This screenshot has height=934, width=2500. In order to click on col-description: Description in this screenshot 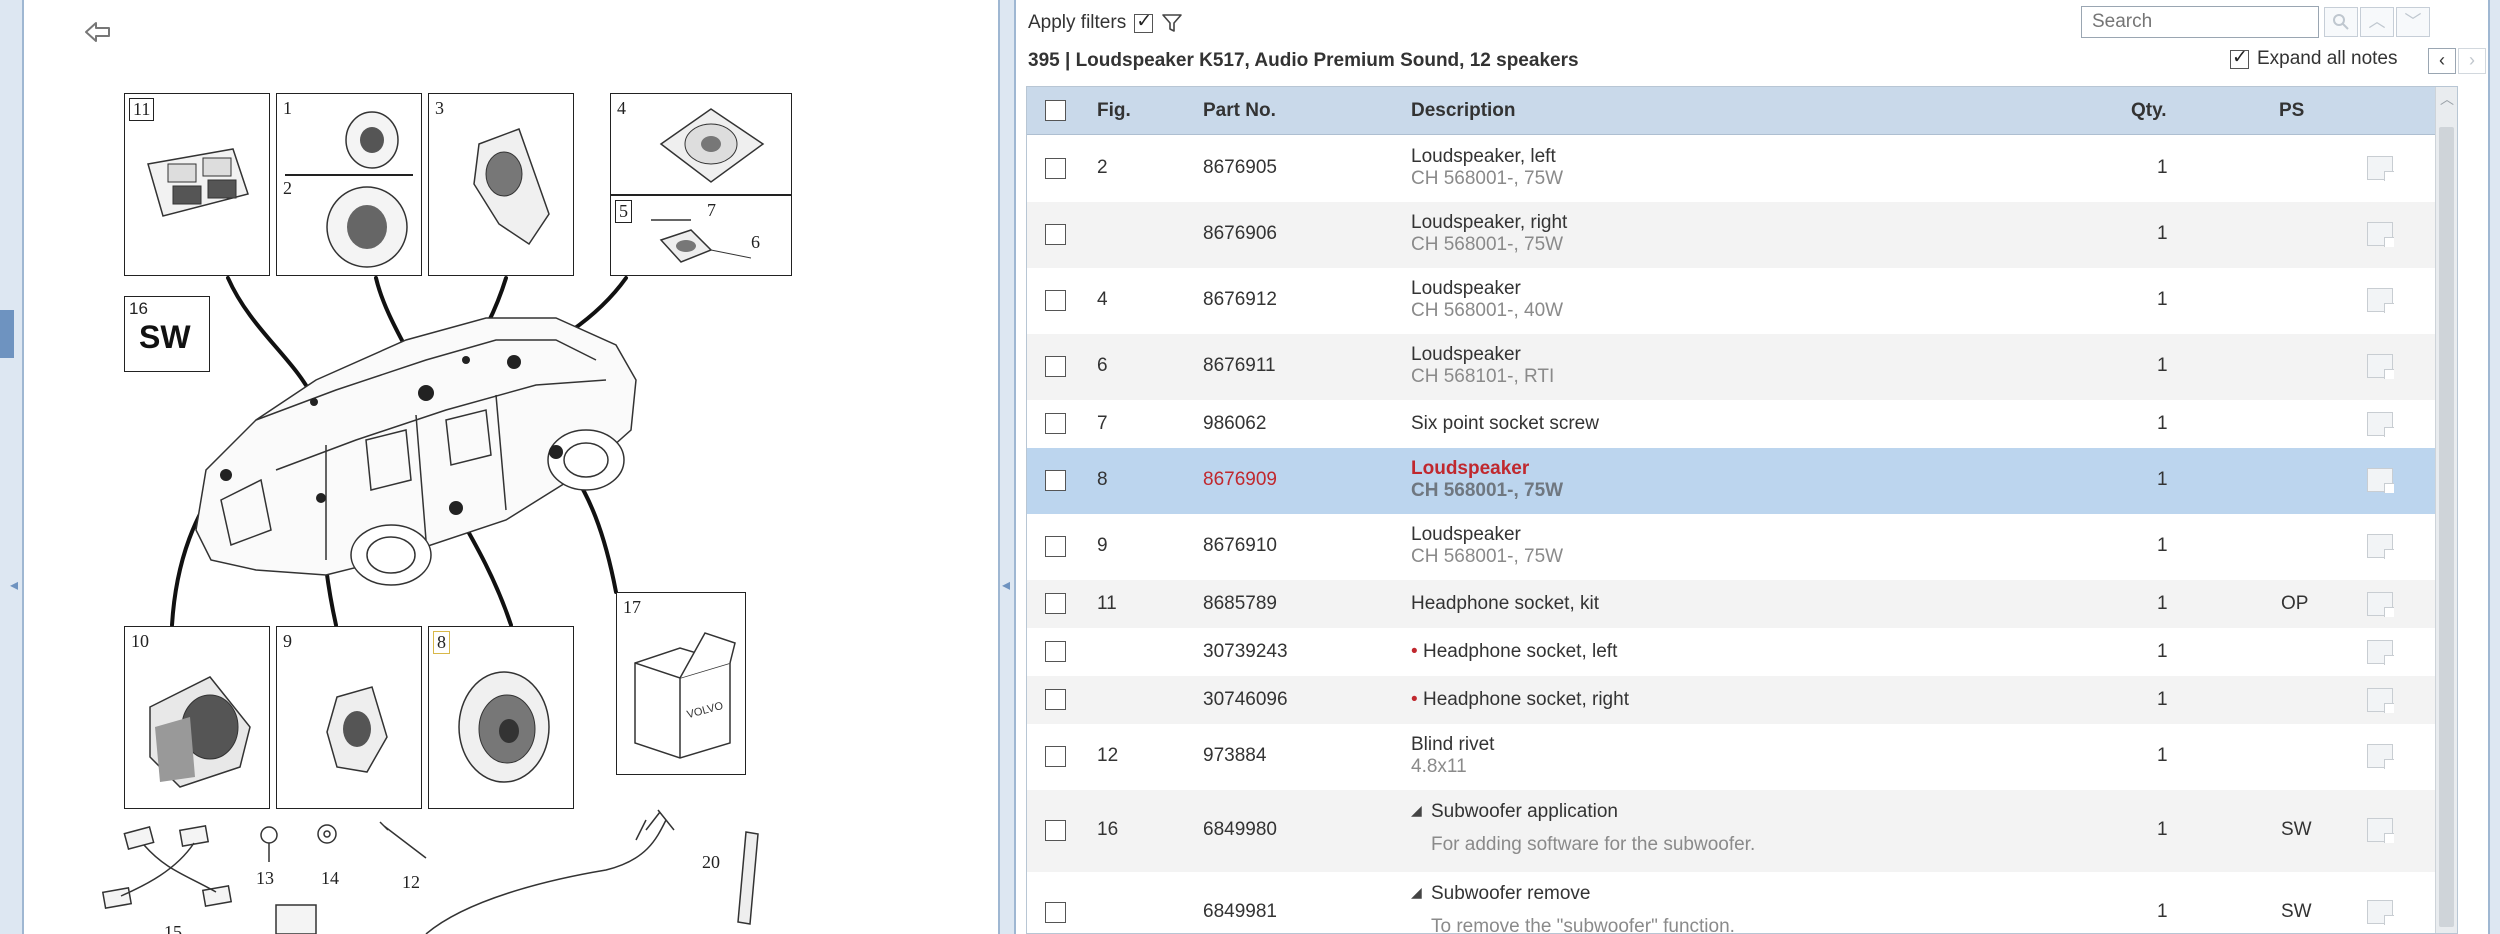, I will do `click(1463, 111)`.